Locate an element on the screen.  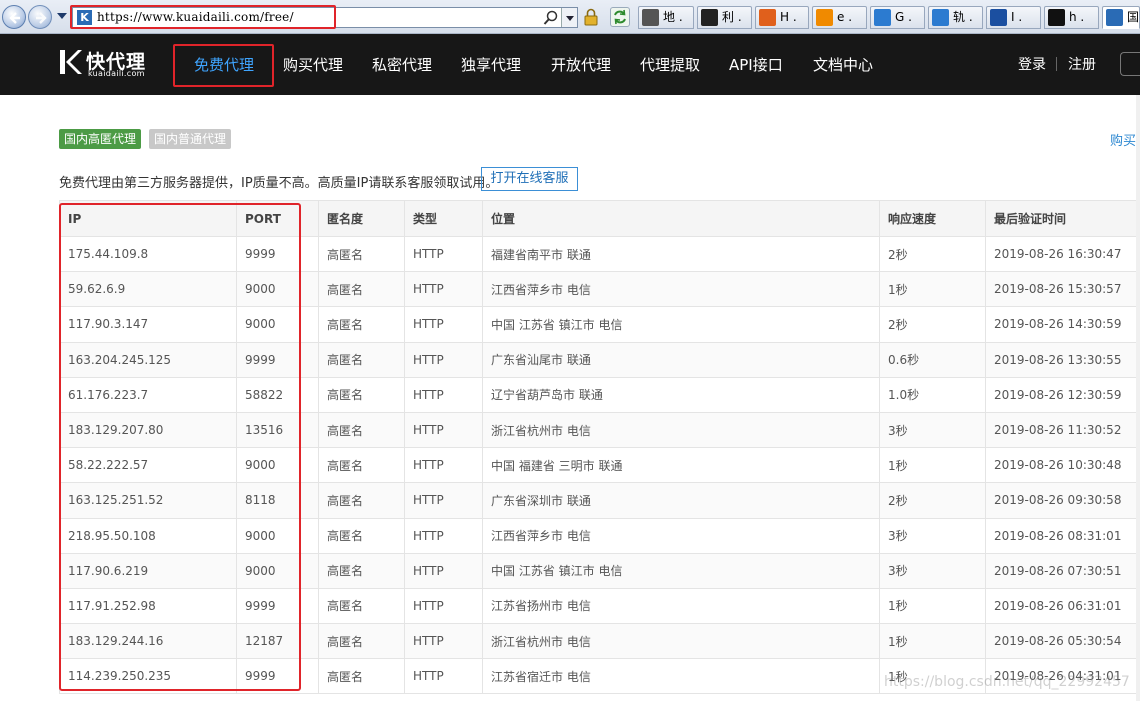
cell-speed: 3秒 is located at coordinates (932, 430).